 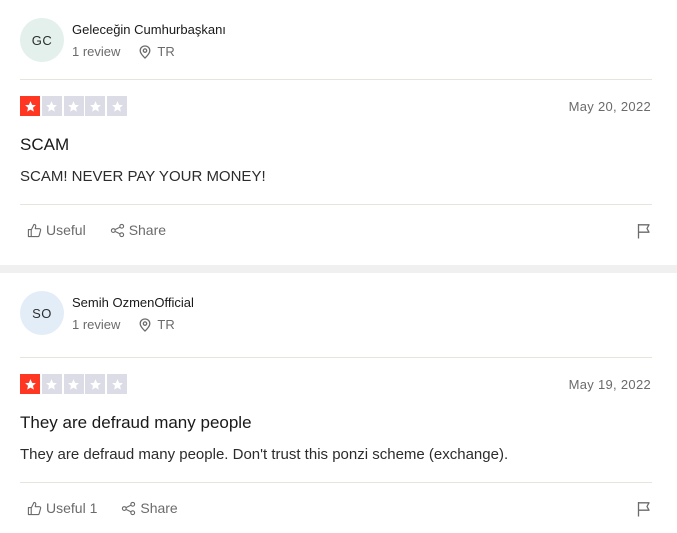 What do you see at coordinates (66, 230) in the screenshot?
I see `useful-label: Useful` at bounding box center [66, 230].